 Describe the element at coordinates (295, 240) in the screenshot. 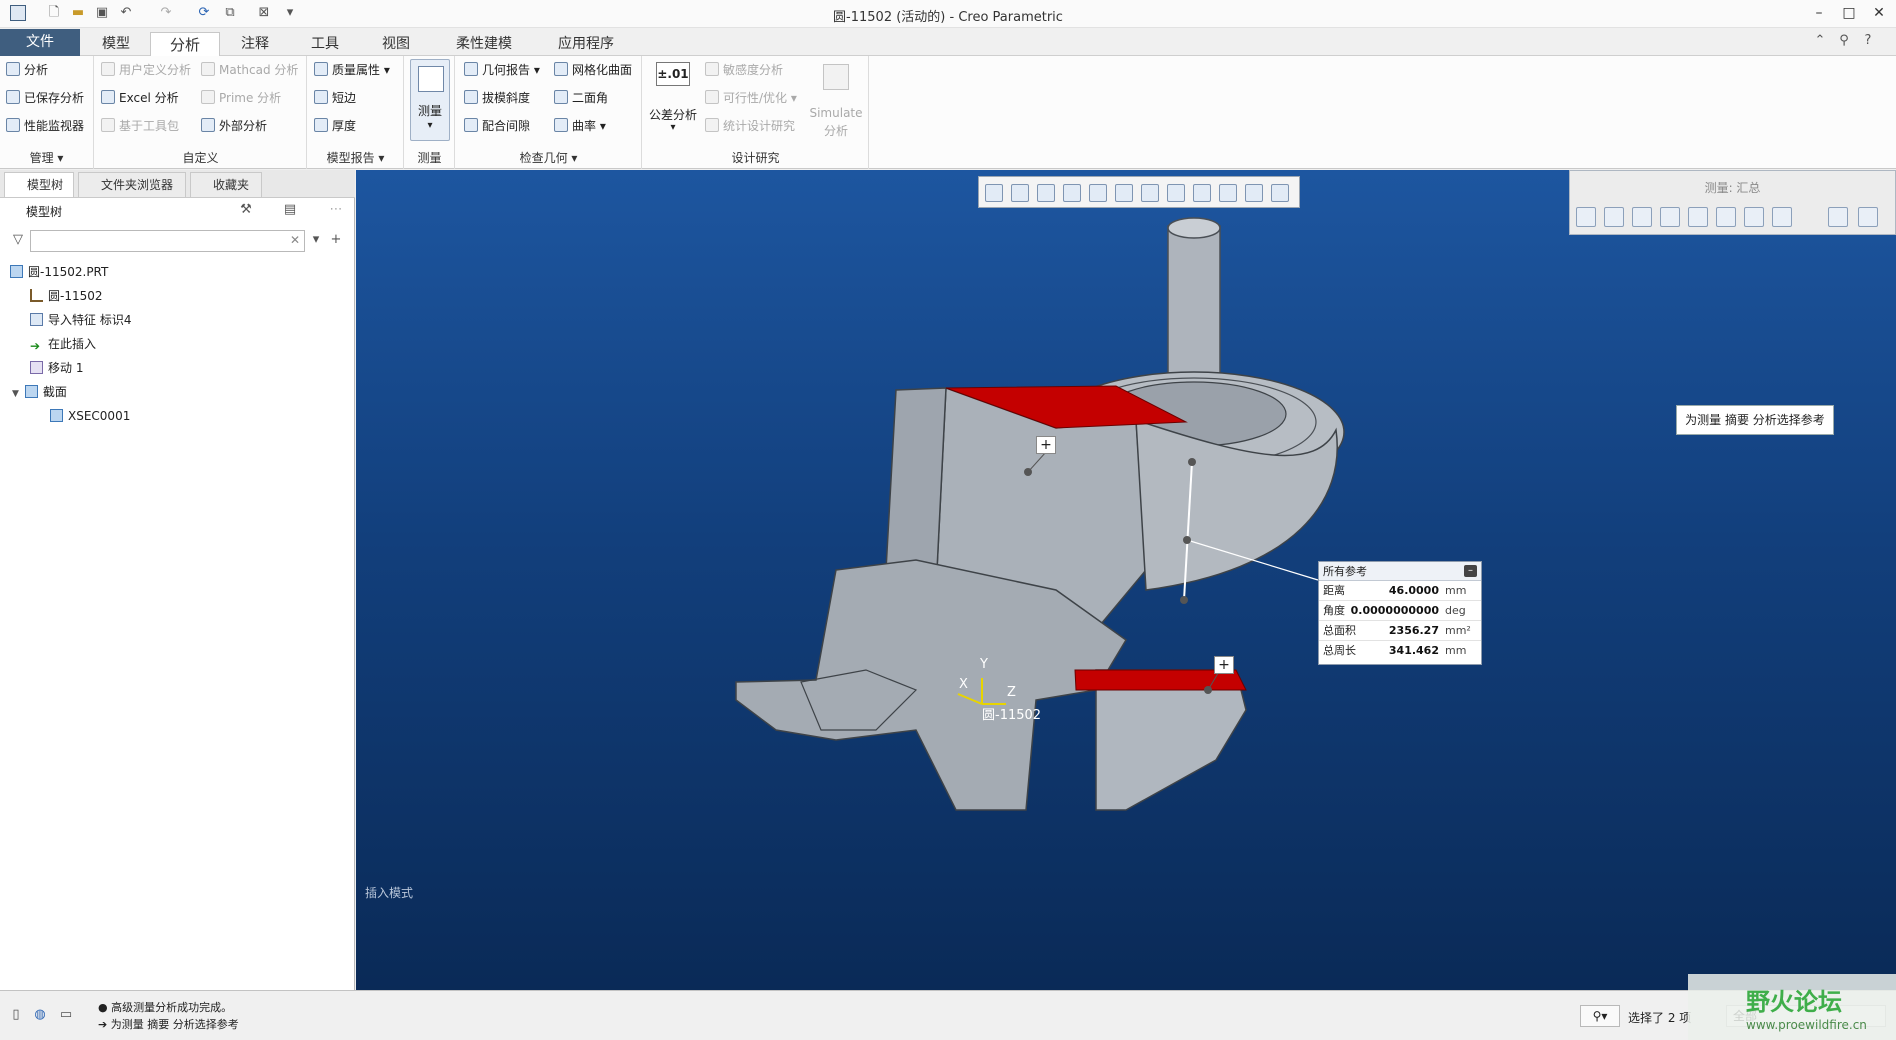

I see `clear-search-icon: ✕` at that location.